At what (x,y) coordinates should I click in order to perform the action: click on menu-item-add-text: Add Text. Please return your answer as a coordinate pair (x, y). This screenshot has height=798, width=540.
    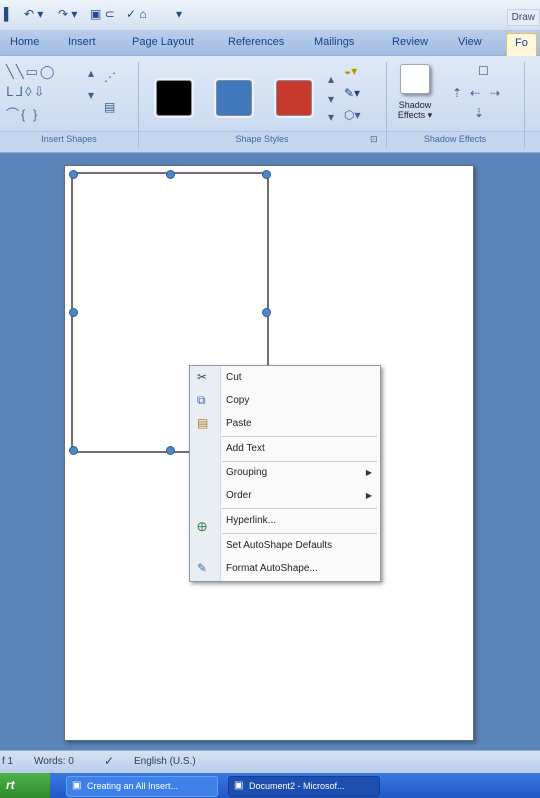
    Looking at the image, I should click on (245, 448).